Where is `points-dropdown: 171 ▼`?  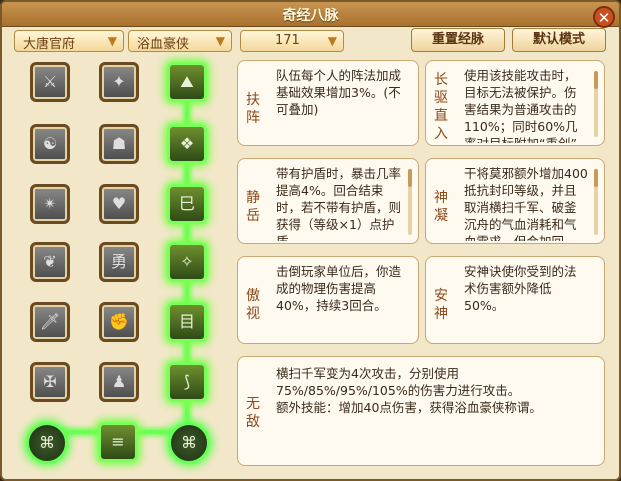
points-dropdown: 171 ▼ is located at coordinates (292, 41).